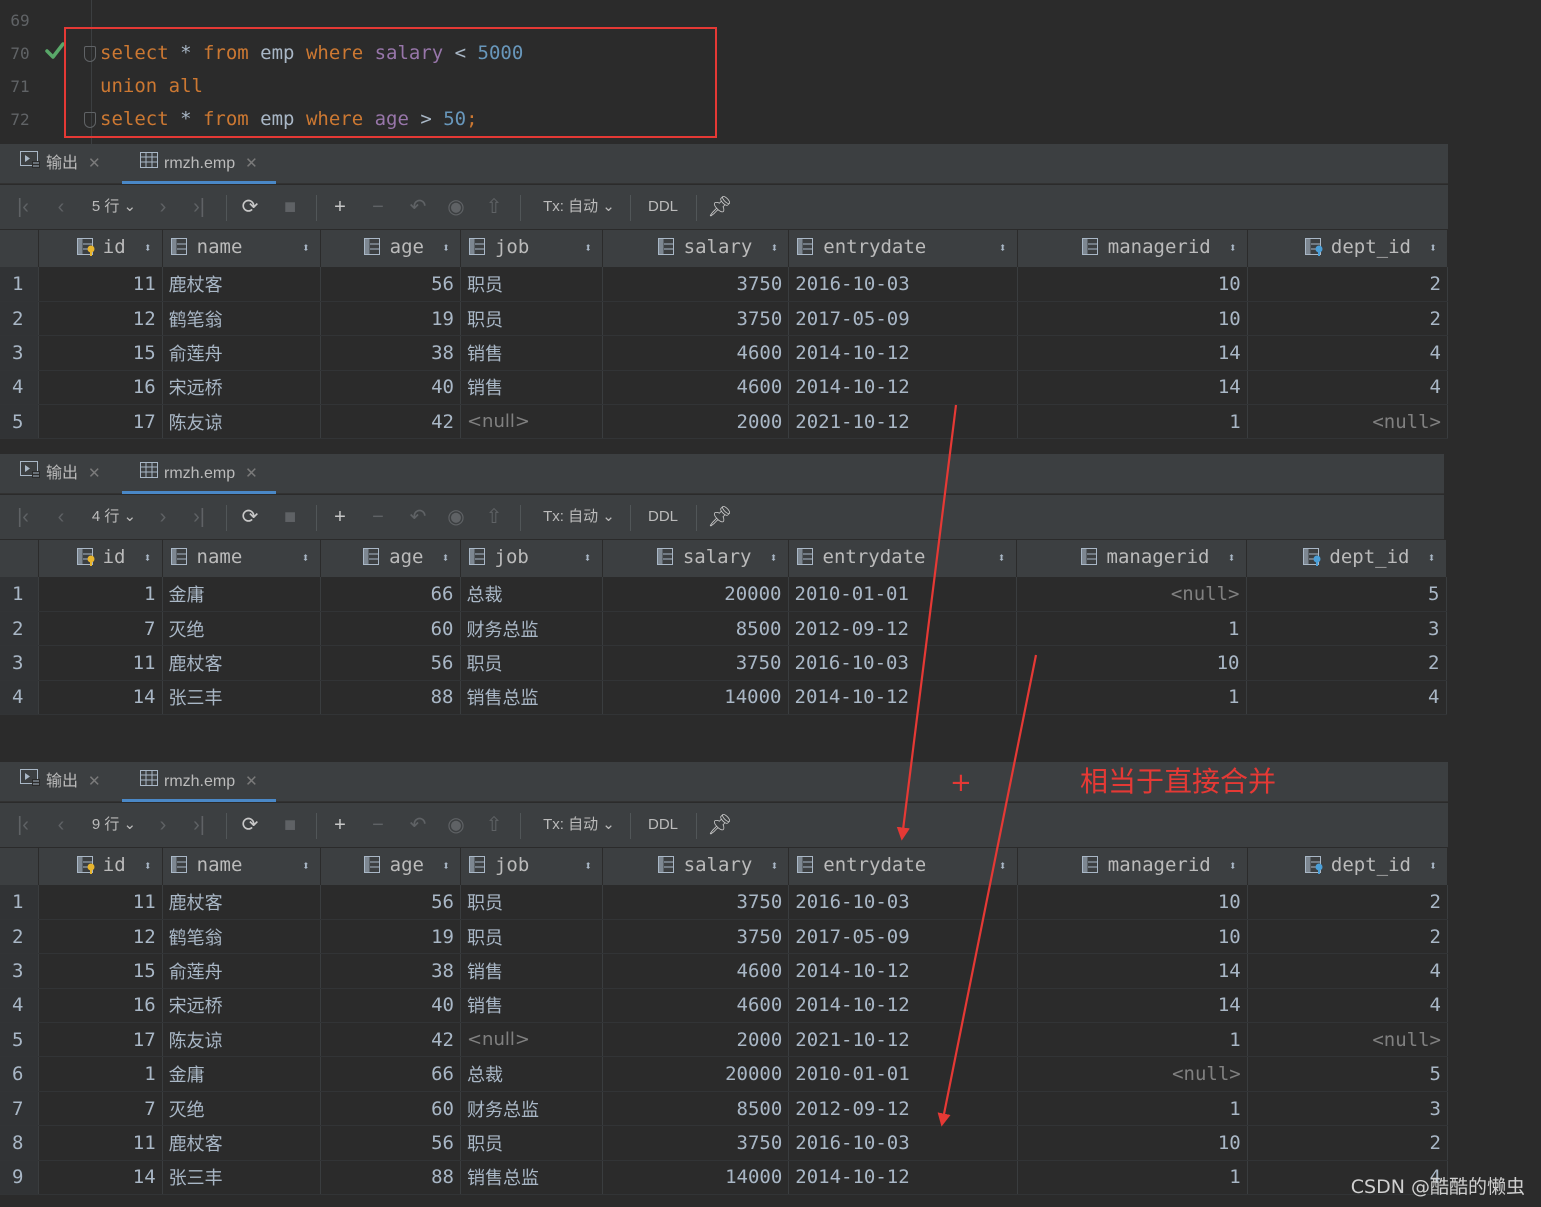 This screenshot has width=1541, height=1207. What do you see at coordinates (1131, 594) in the screenshot?
I see `cell-managerid: <null>` at bounding box center [1131, 594].